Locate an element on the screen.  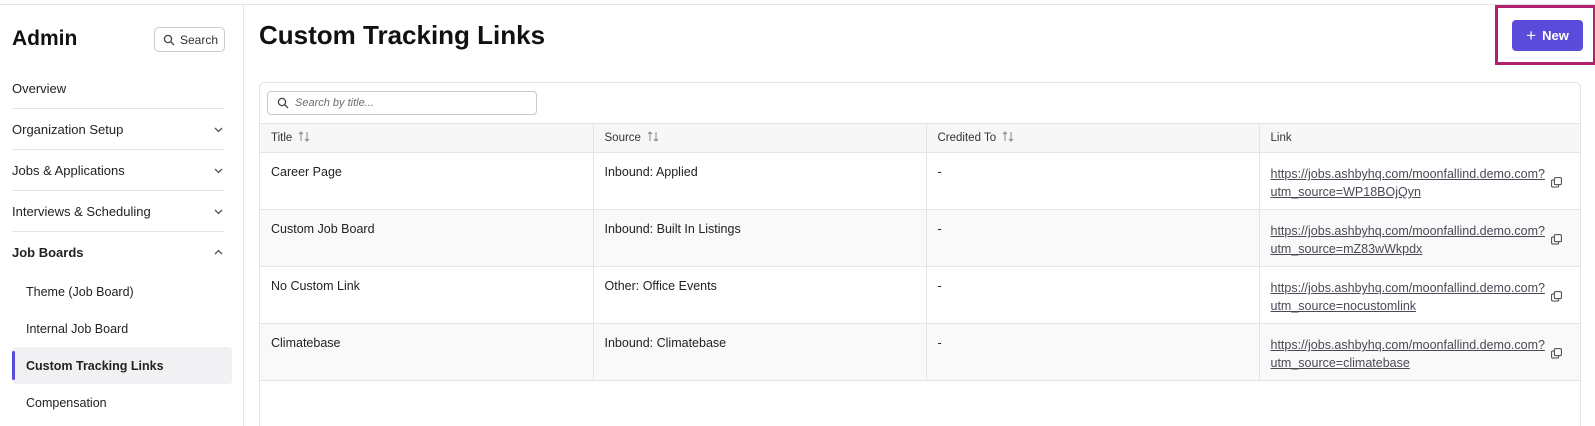
sidebar-subitem-theme: Theme (Job Board) is located at coordinates (122, 291).